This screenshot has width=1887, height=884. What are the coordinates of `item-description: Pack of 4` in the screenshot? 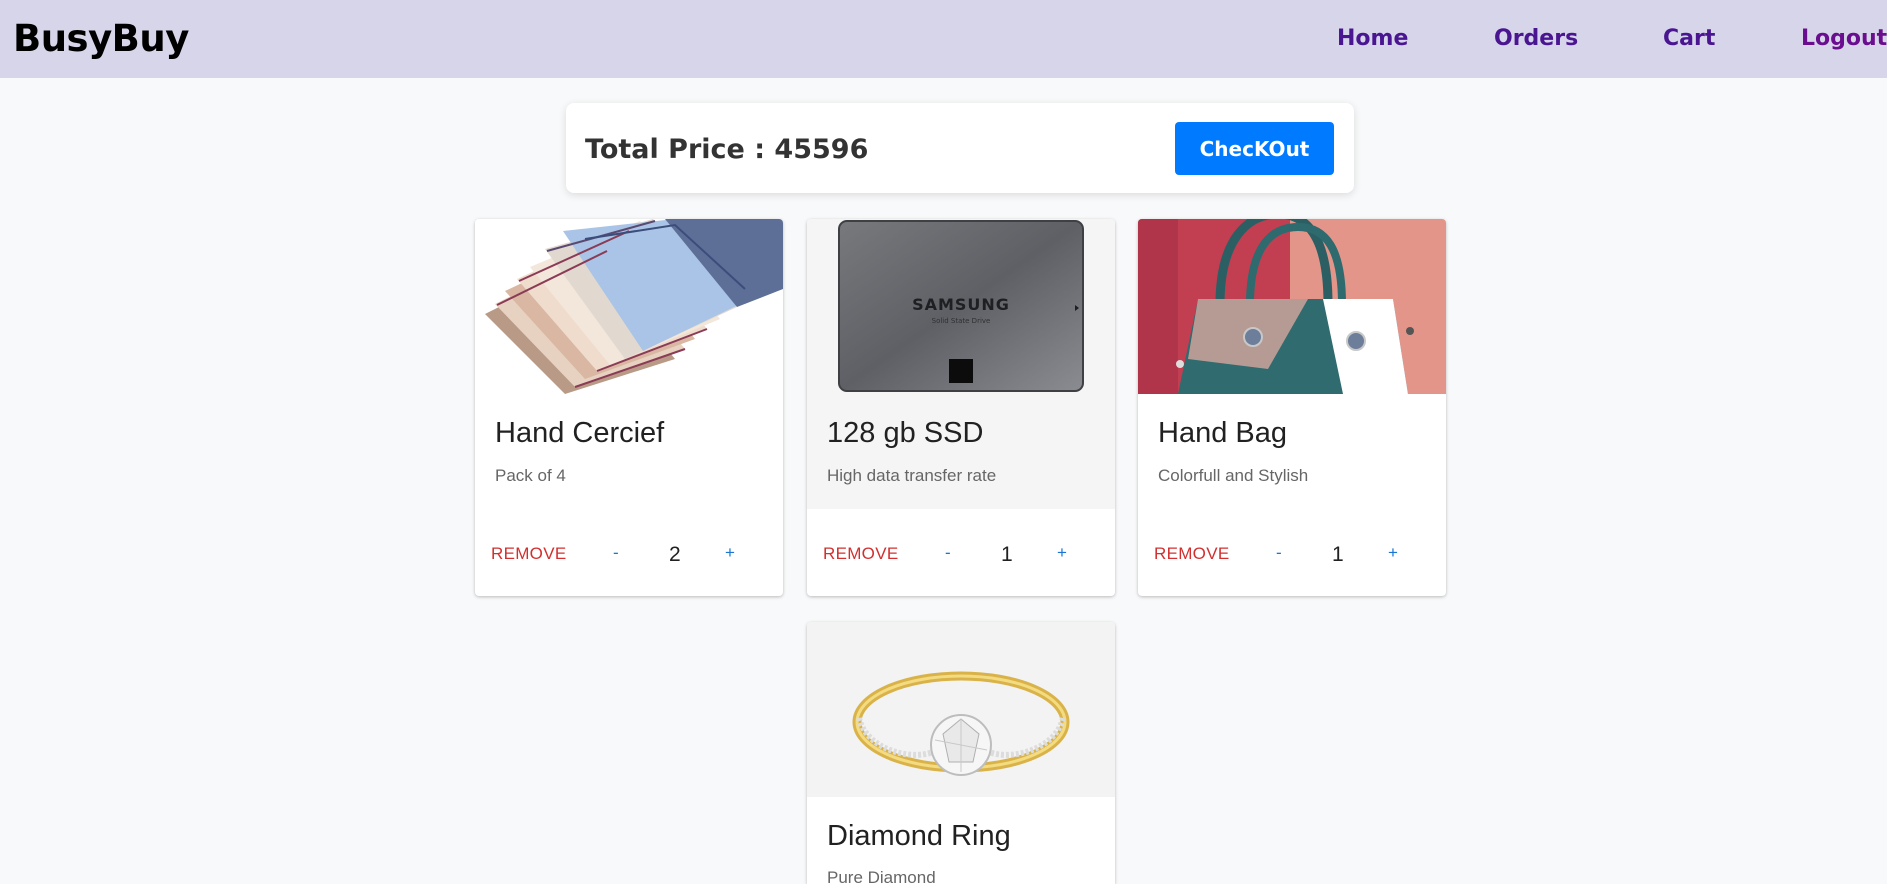 It's located at (530, 475).